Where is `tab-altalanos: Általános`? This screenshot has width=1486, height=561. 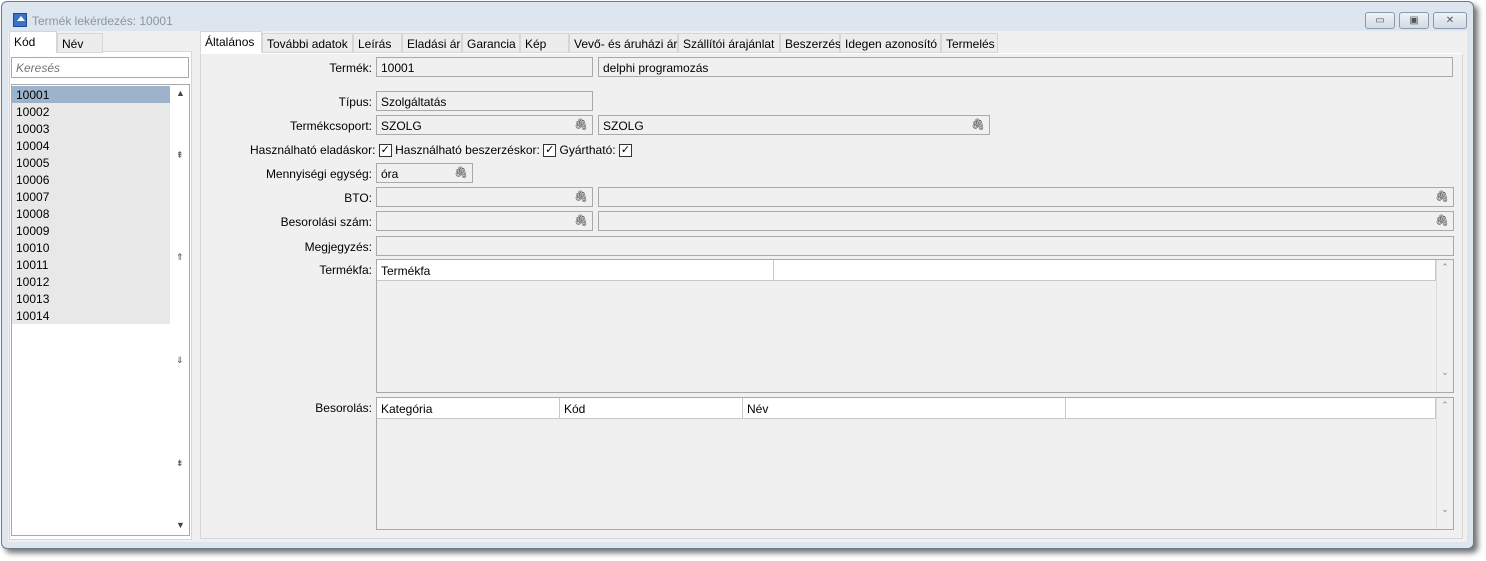 tab-altalanos: Általános is located at coordinates (231, 42).